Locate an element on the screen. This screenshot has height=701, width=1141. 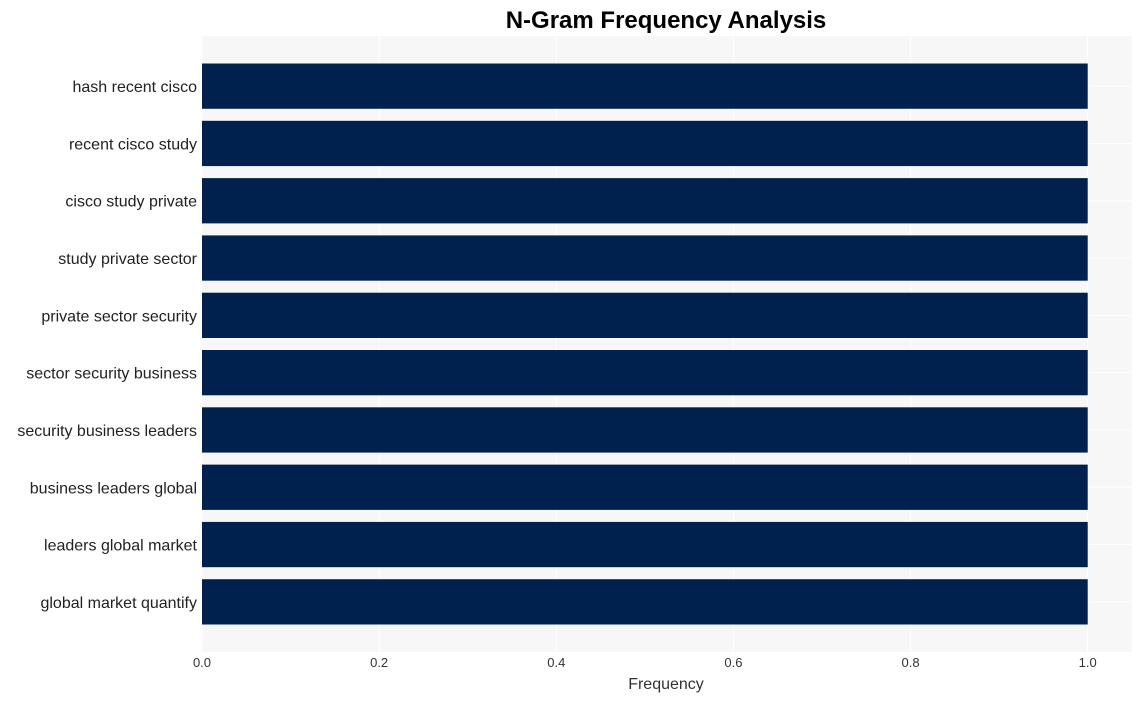
y-tick-label: hash recent cisco is located at coordinates (134, 87).